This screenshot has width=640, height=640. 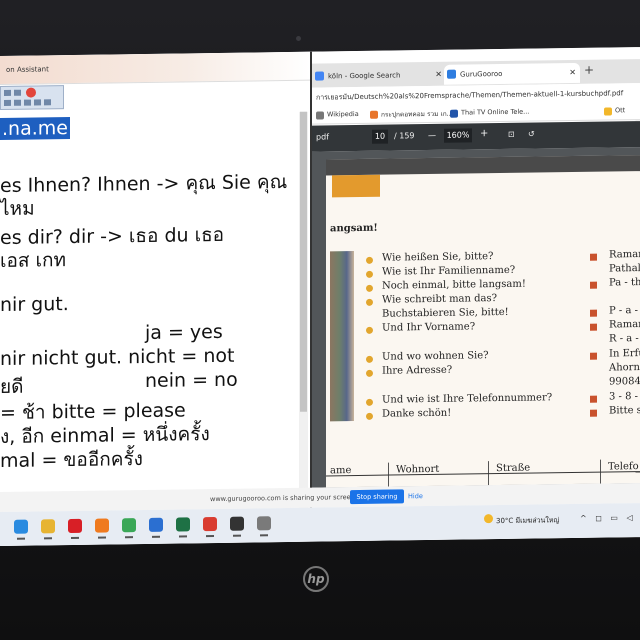 I want to click on answer-line: In Erfu, so click(x=624, y=353).